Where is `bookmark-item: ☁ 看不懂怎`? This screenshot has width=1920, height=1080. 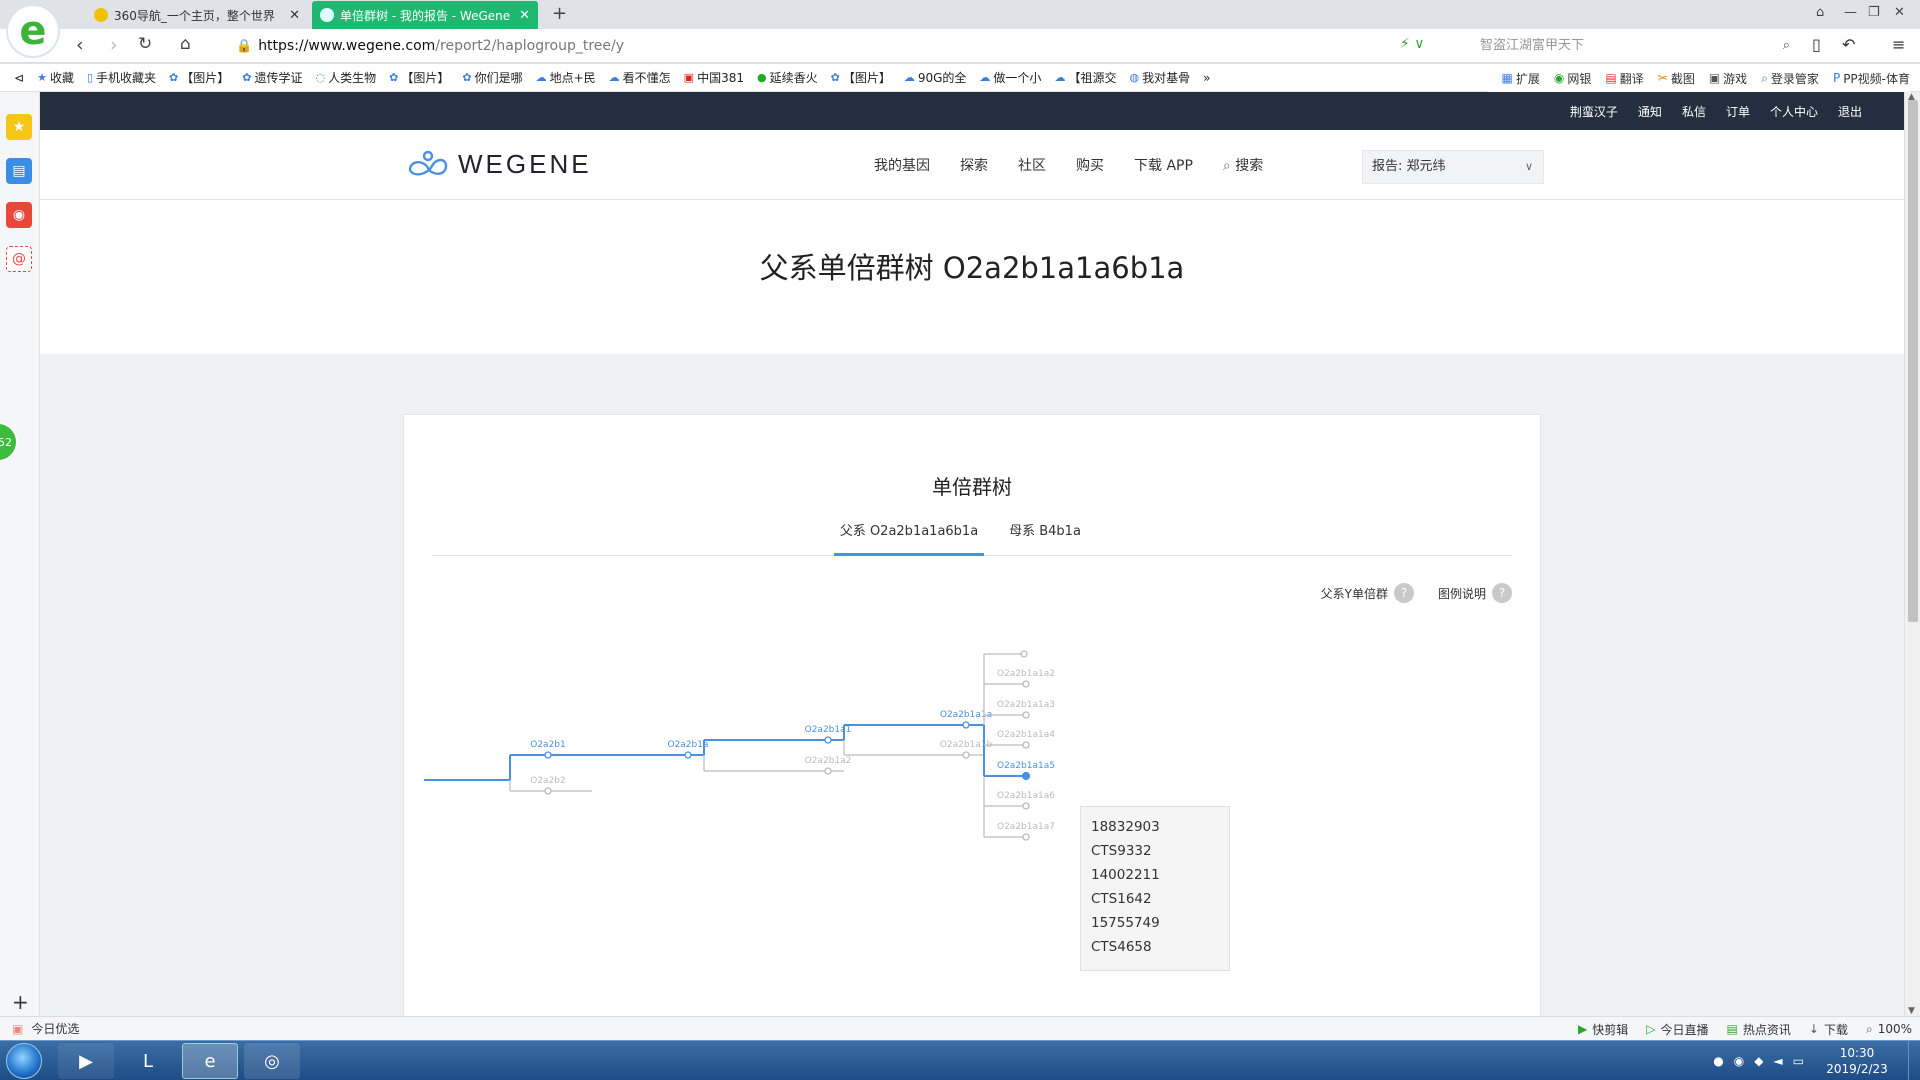 bookmark-item: ☁ 看不懂怎 is located at coordinates (640, 77).